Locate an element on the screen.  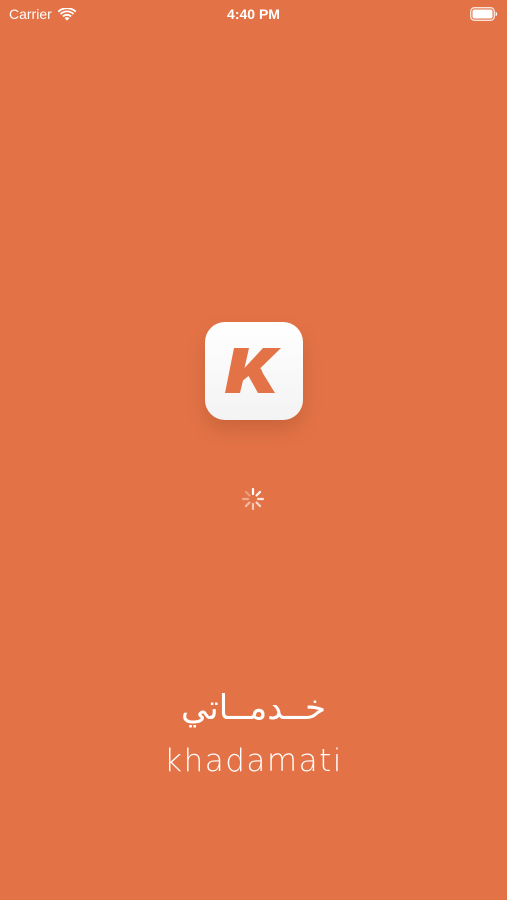
brand-name-latin: khadamati is located at coordinates (253, 761).